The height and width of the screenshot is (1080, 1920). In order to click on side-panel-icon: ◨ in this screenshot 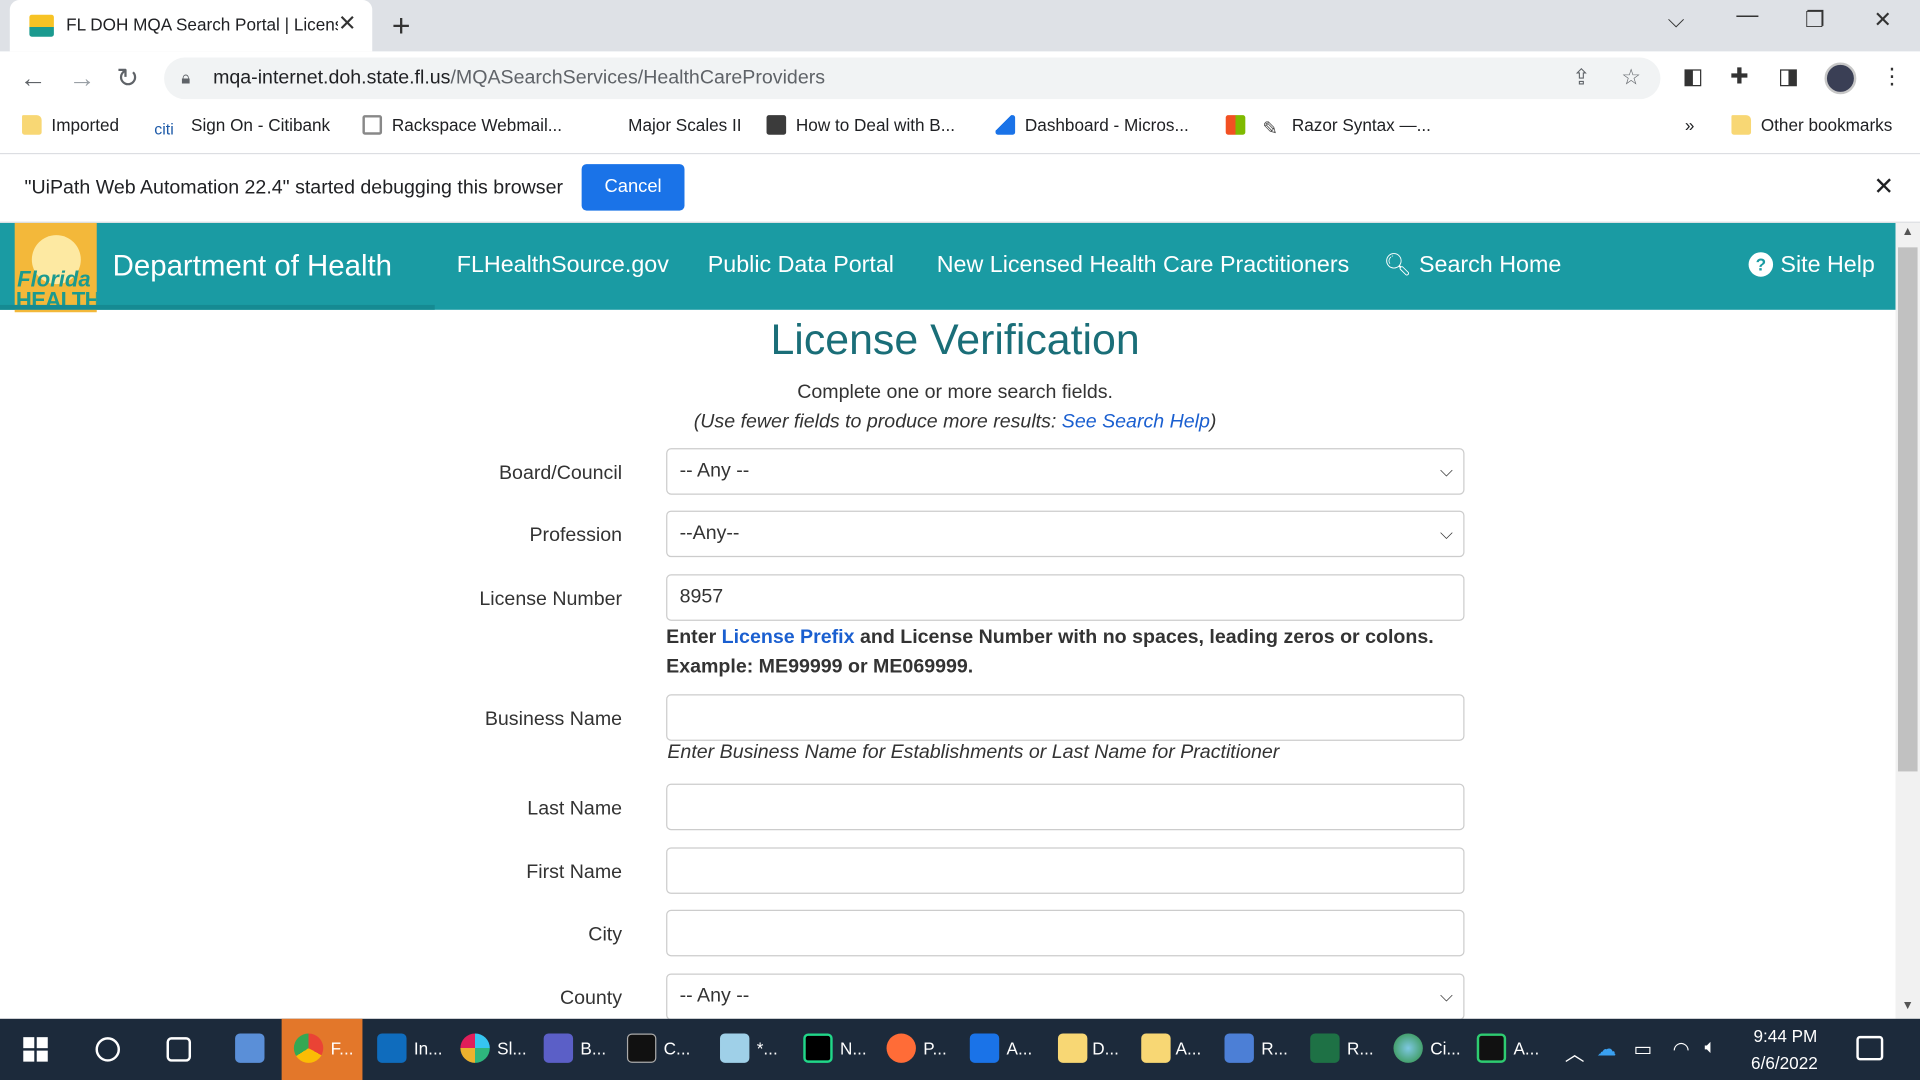, I will do `click(1788, 77)`.